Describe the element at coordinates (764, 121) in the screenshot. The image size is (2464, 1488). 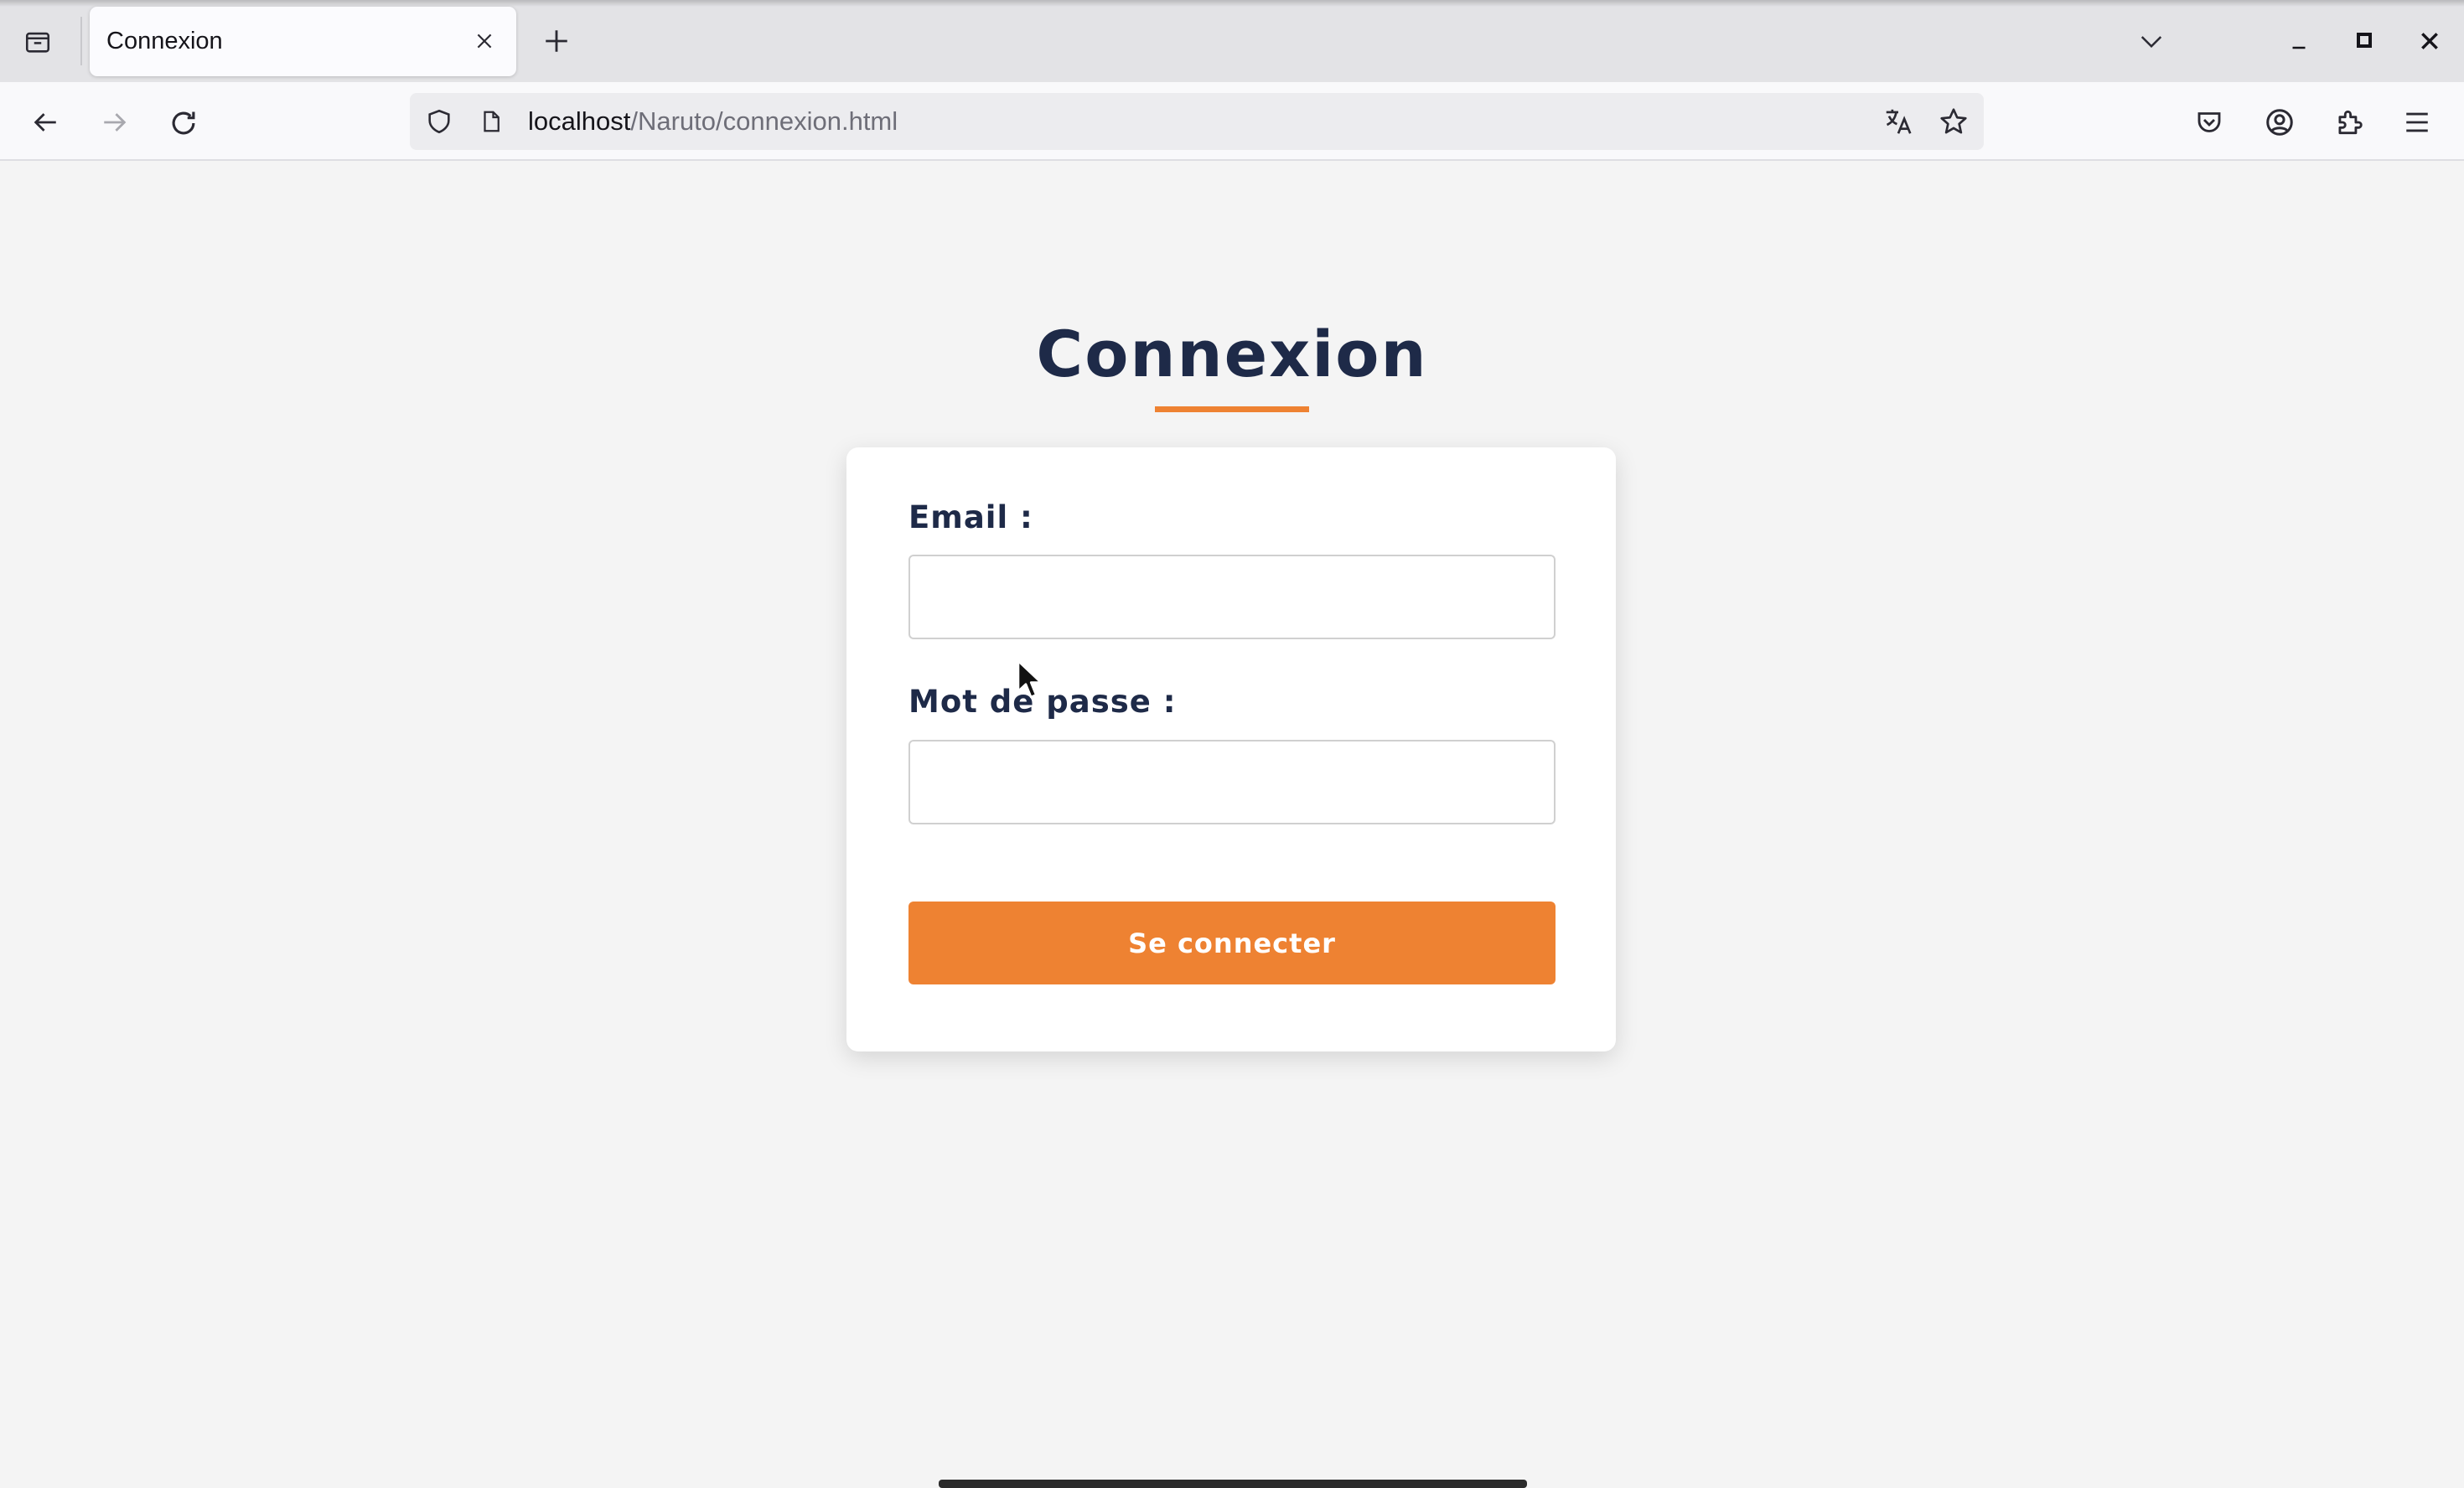
I see `url-path: /Naruto/connexion.html` at that location.